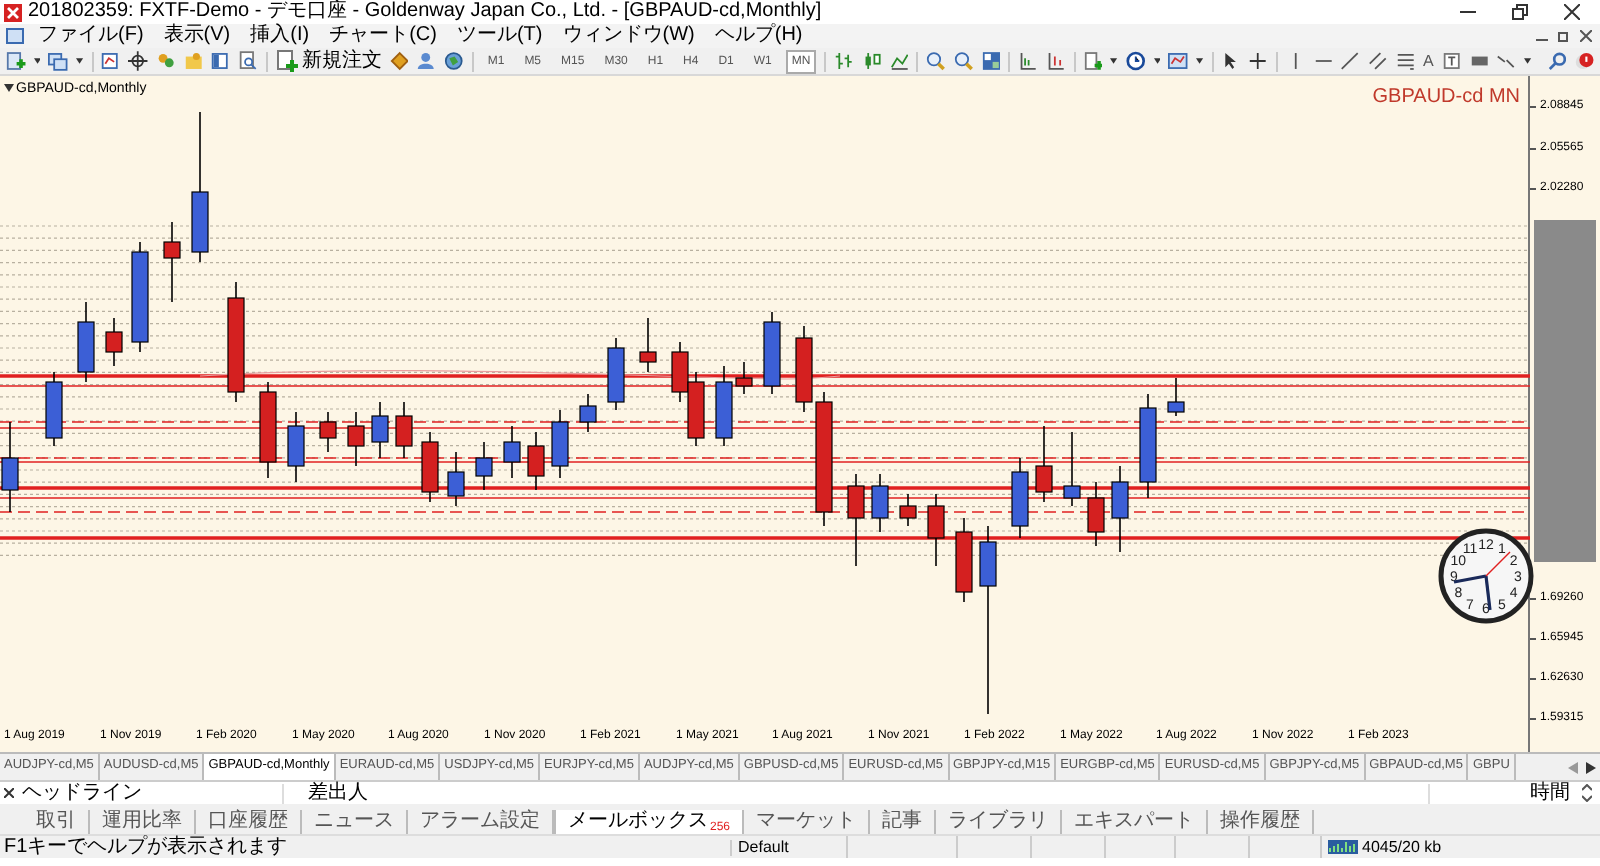 Image resolution: width=1600 pixels, height=866 pixels. I want to click on indicator-plus-icon, so click(1093, 61).